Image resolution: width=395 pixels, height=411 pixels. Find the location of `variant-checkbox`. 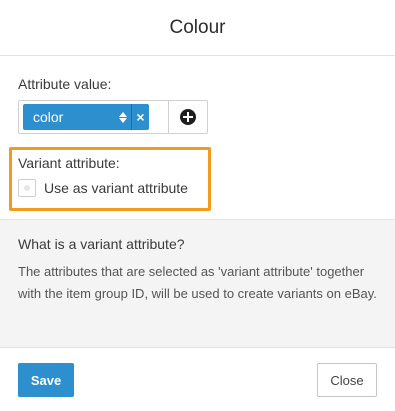

variant-checkbox is located at coordinates (27, 188).